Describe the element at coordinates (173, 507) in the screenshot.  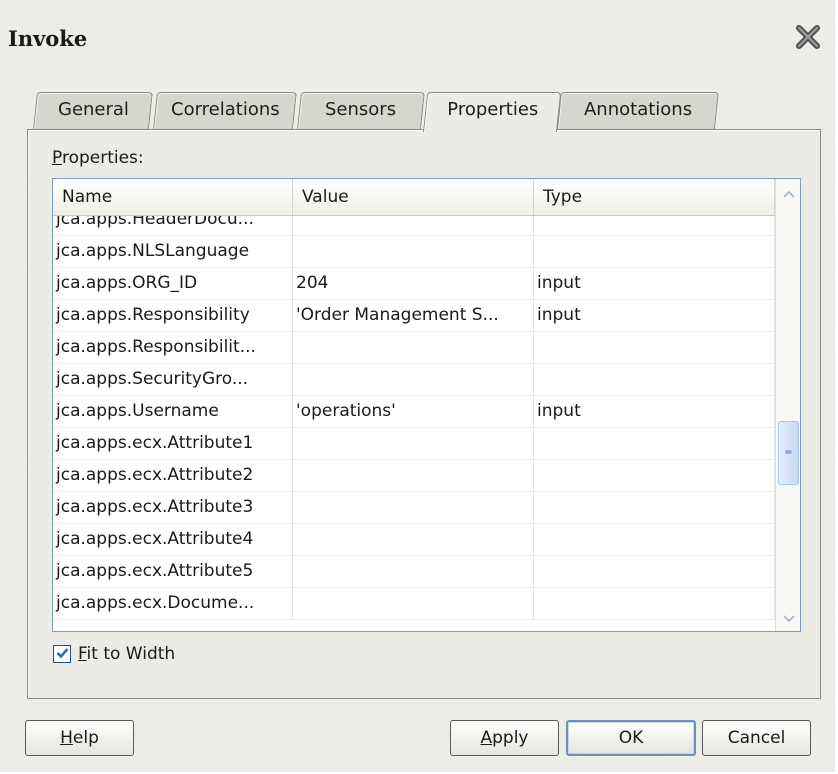
I see `cell-name: jca.apps.ecx.Attribute3` at that location.